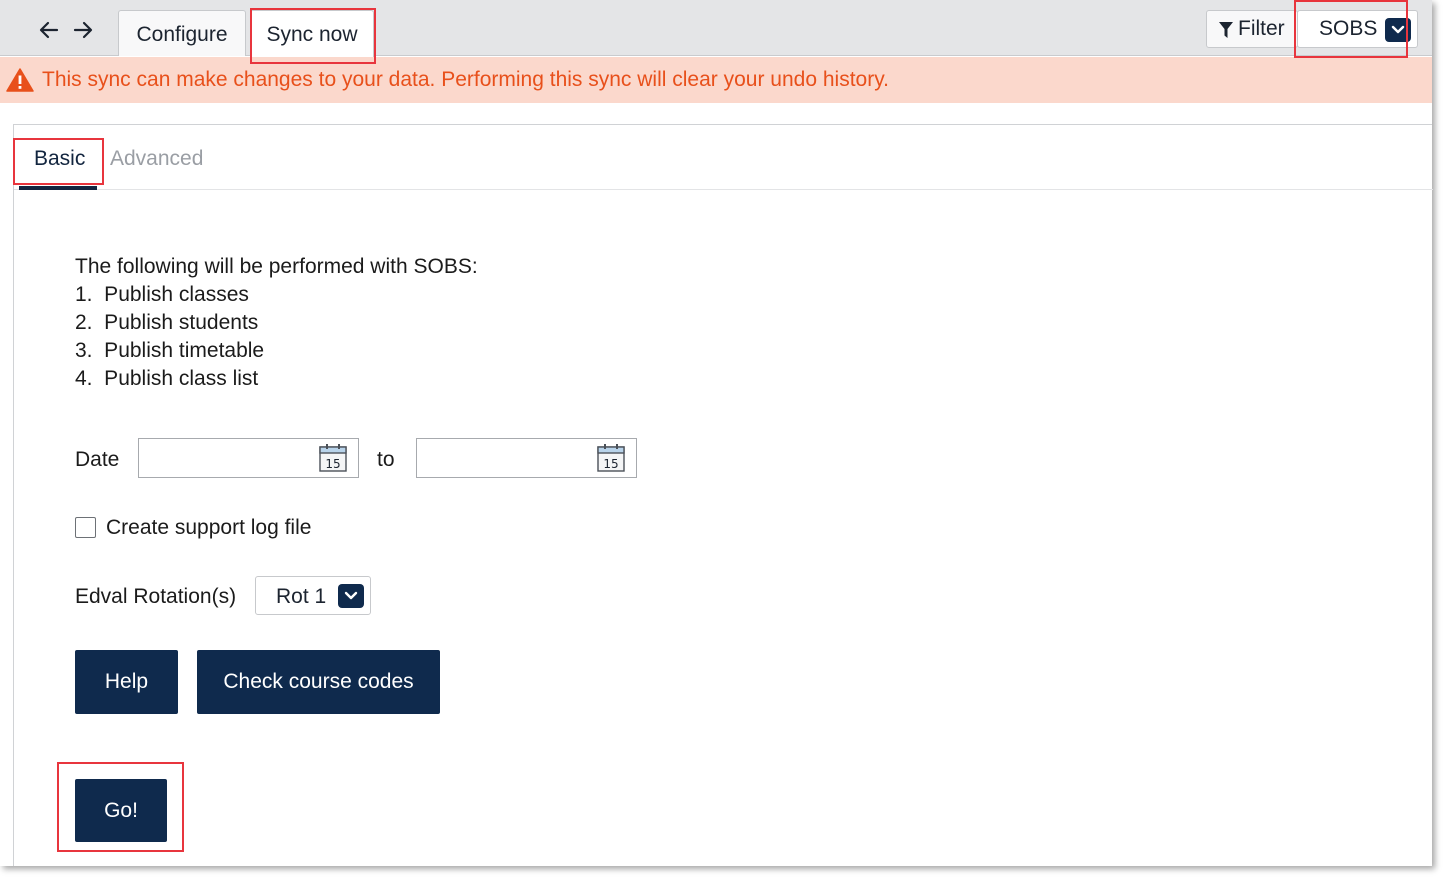 The width and height of the screenshot is (1445, 880). I want to click on support-log-label: Create support log file, so click(208, 528).